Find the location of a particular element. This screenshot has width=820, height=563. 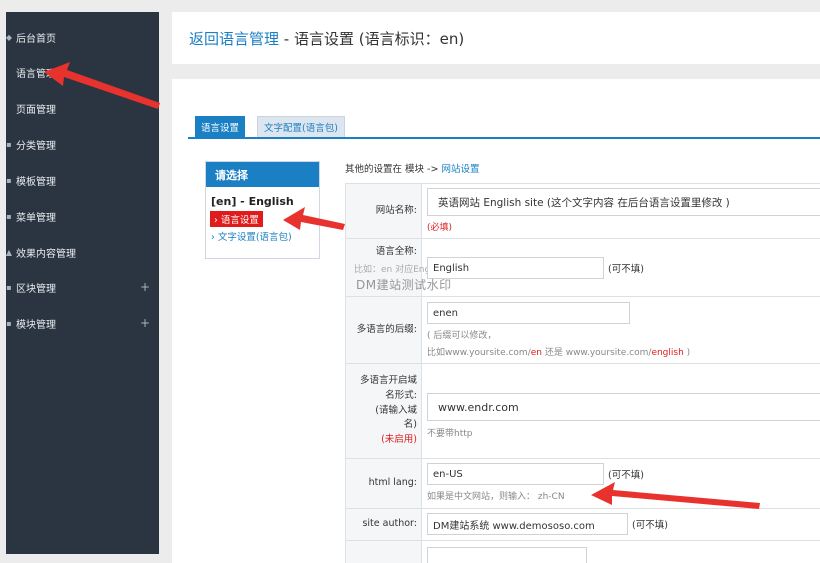

menu-icon: ▪ is located at coordinates (9, 216).